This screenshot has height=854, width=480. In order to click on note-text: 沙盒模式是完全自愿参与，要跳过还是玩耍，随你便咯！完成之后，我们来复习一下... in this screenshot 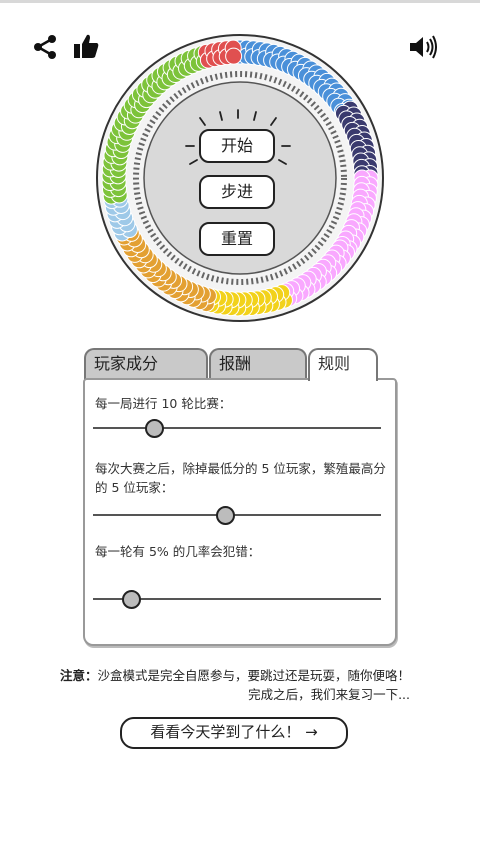, I will do `click(253, 685)`.